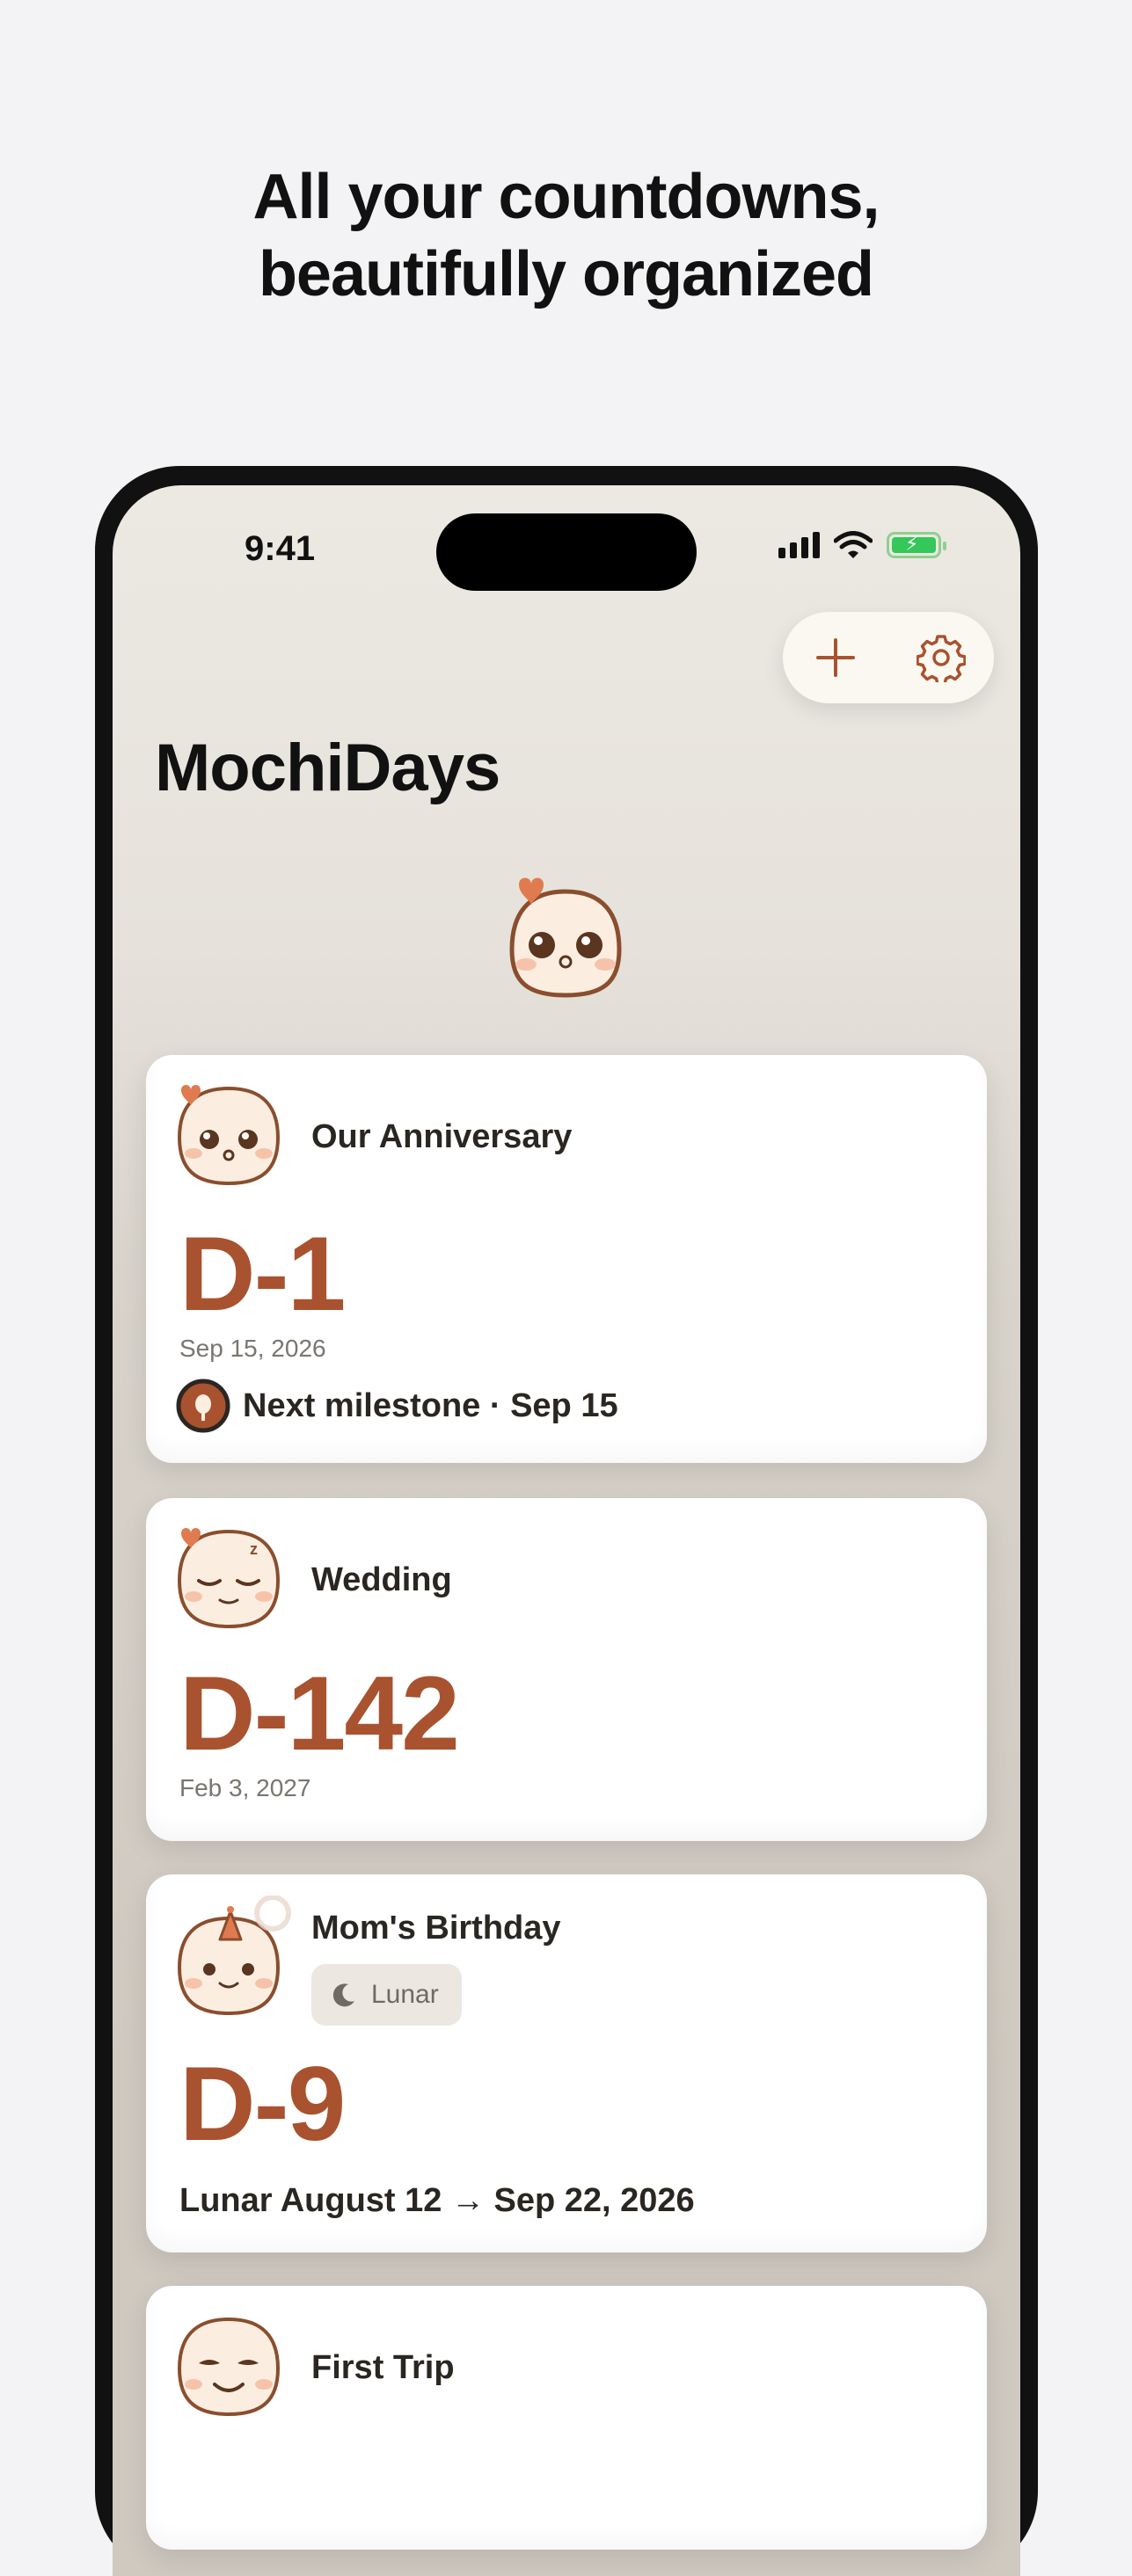 This screenshot has height=2576, width=1132. I want to click on event-date: Feb 3, 2027, so click(245, 1787).